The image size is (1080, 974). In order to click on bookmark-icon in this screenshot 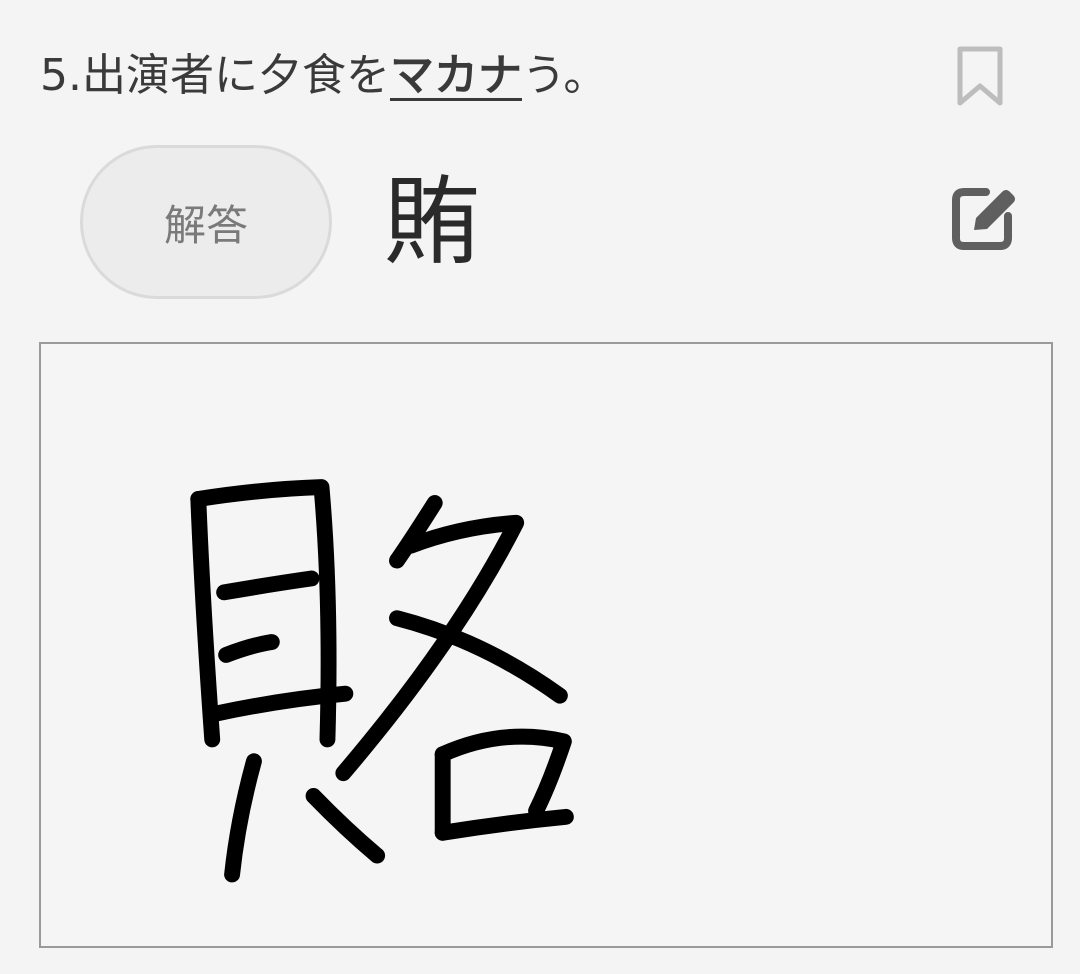, I will do `click(980, 76)`.